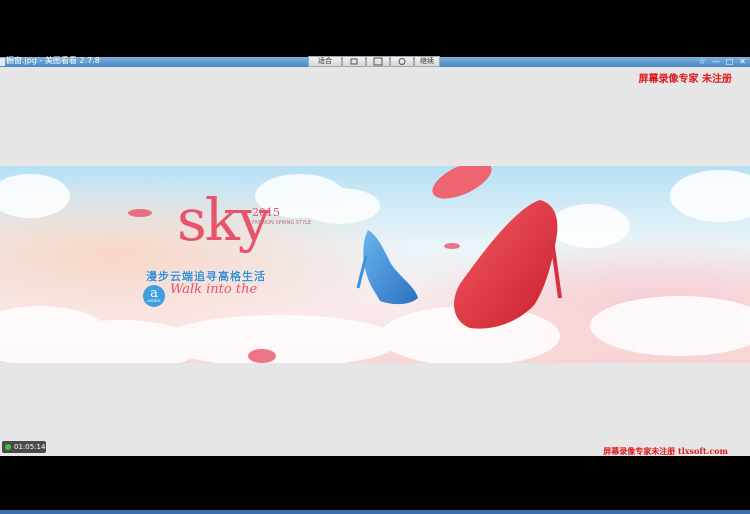 The width and height of the screenshot is (750, 514). What do you see at coordinates (53, 60) in the screenshot?
I see `window-title: 橱窗.jpg - 美图看看 2.7.8` at bounding box center [53, 60].